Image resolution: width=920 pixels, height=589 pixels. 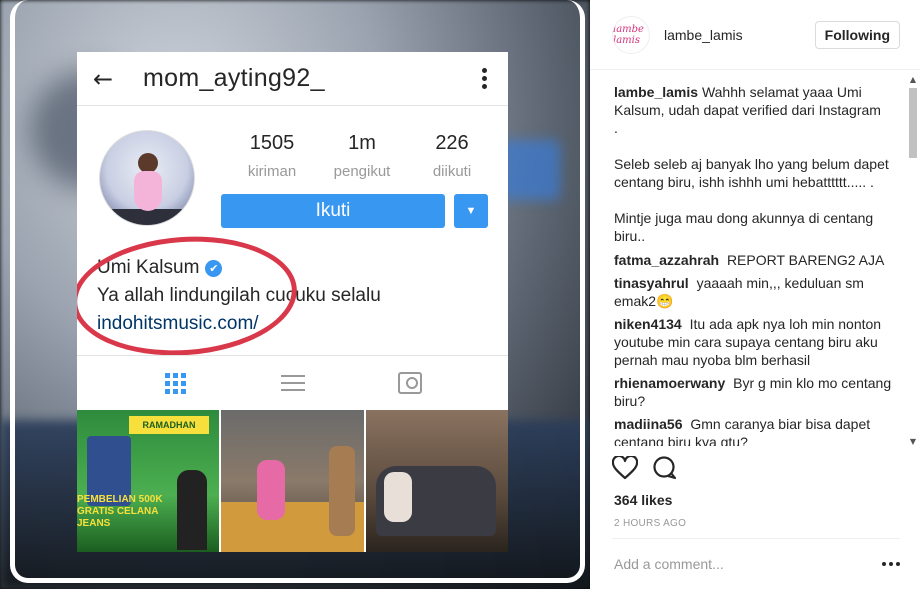 I want to click on screenshot-tabs, so click(x=292, y=382).